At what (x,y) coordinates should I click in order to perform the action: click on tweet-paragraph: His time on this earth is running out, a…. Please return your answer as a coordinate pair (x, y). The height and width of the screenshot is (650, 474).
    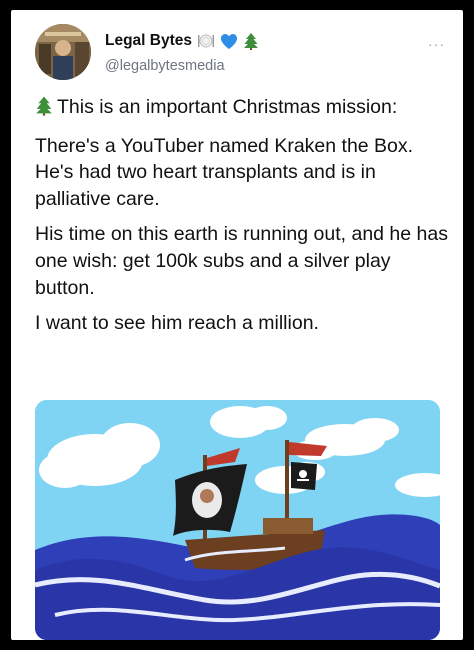
    Looking at the image, I should click on (241, 261).